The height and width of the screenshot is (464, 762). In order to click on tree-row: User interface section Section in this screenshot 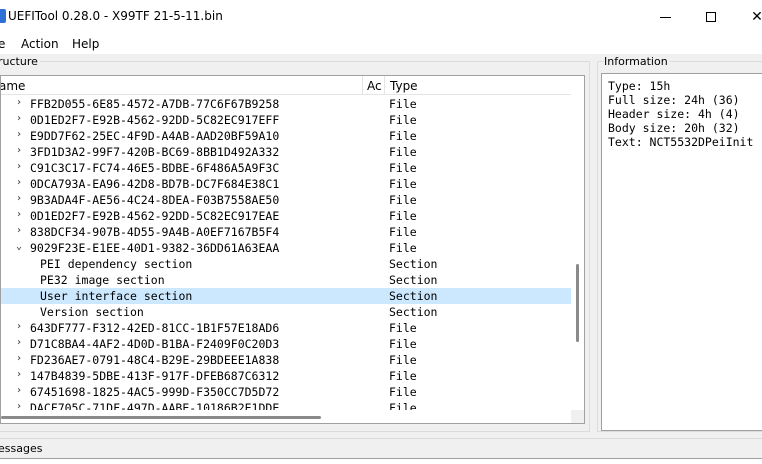, I will do `click(286, 296)`.